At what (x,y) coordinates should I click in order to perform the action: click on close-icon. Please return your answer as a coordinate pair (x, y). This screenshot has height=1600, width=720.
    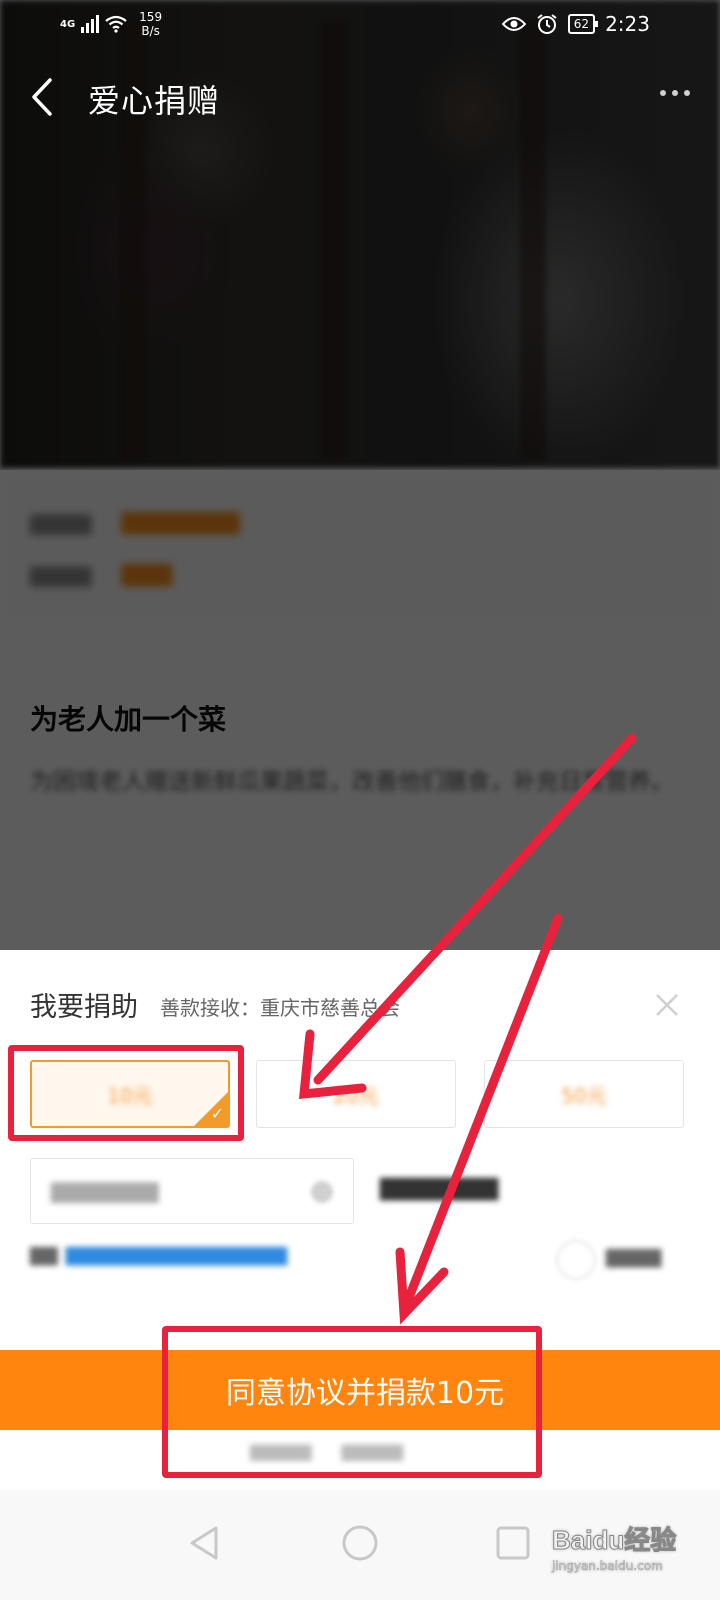
    Looking at the image, I should click on (667, 1005).